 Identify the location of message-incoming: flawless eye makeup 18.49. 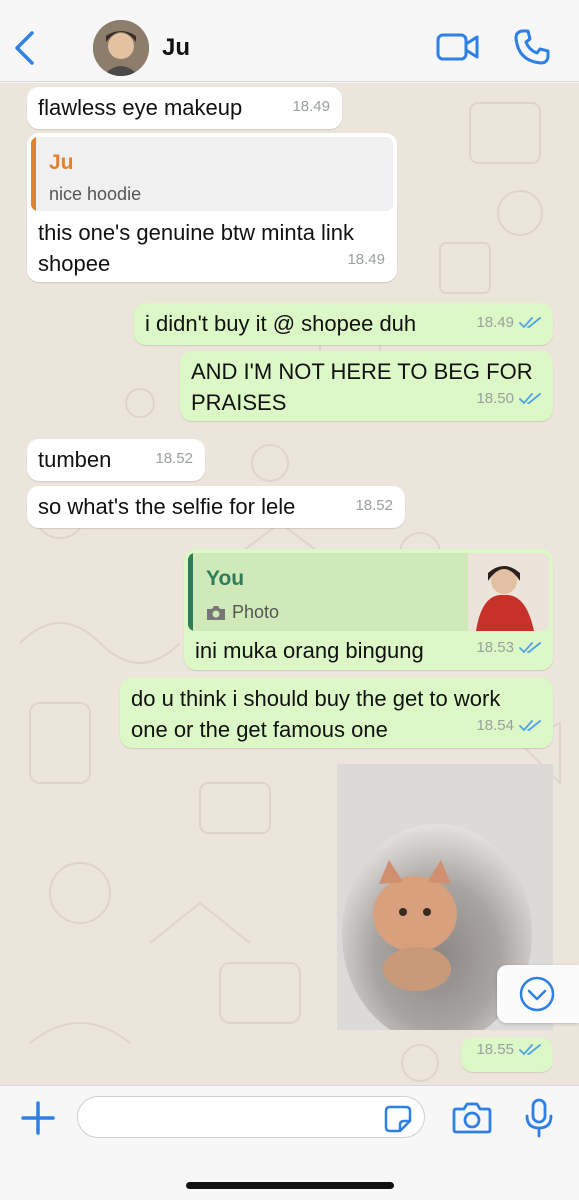
(184, 108).